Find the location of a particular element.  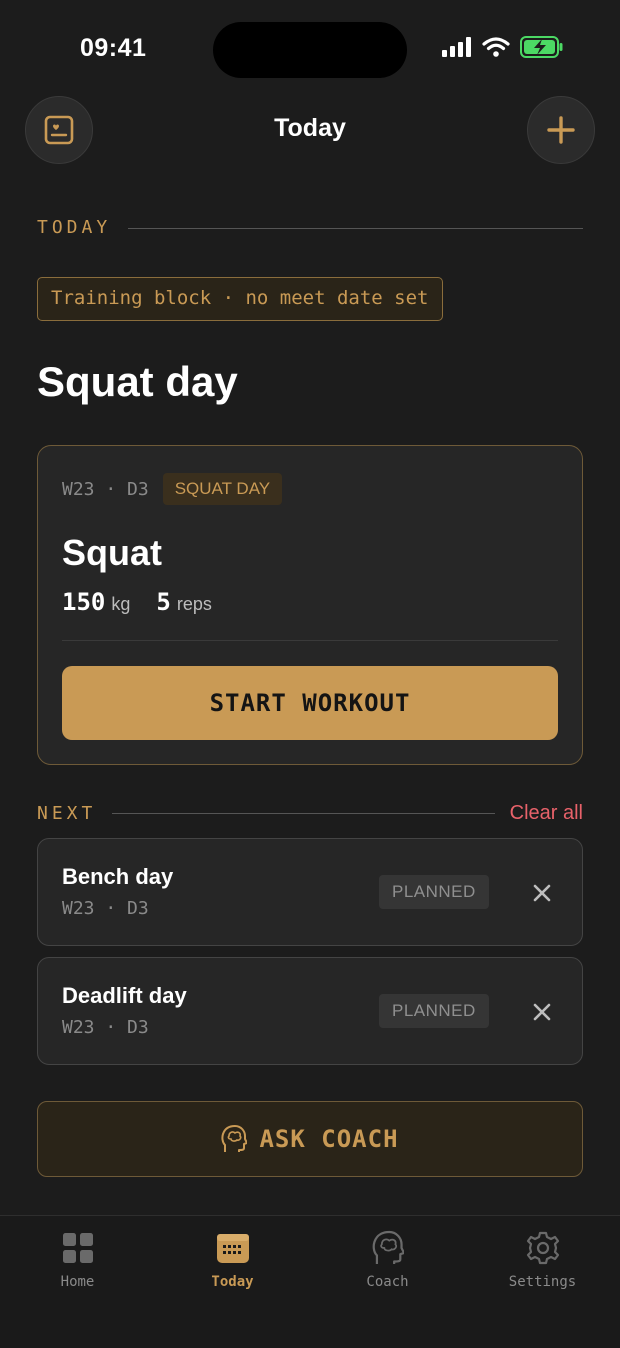

clear-all-button: Clear all is located at coordinates (546, 813).